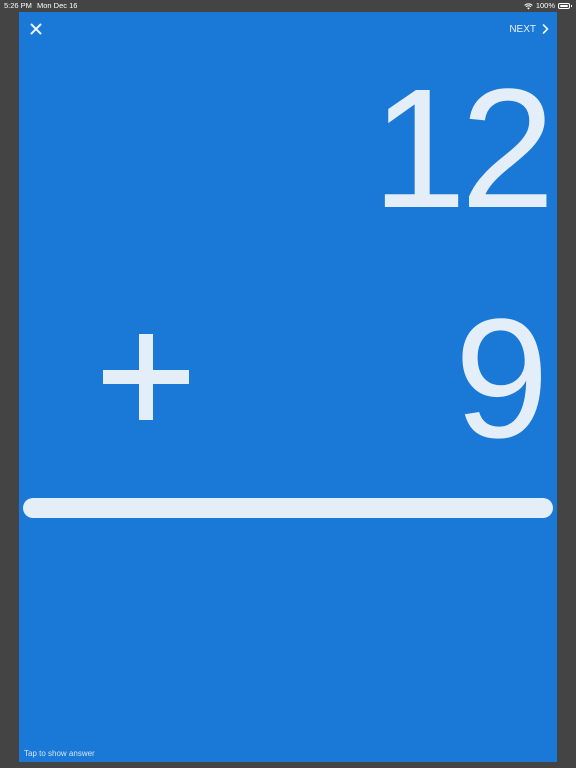 This screenshot has height=768, width=576. I want to click on bottom-number: 9, so click(501, 379).